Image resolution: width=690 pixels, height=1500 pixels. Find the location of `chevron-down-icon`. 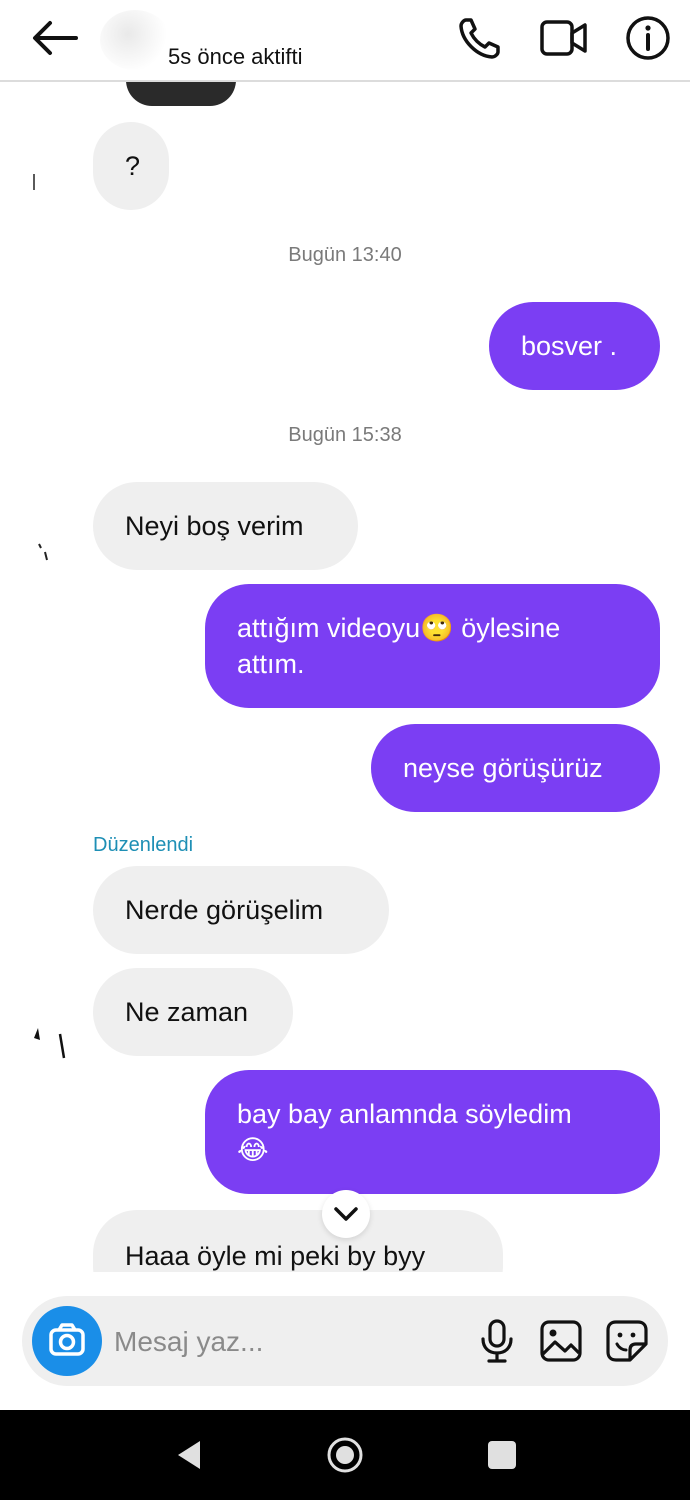

chevron-down-icon is located at coordinates (346, 1214).